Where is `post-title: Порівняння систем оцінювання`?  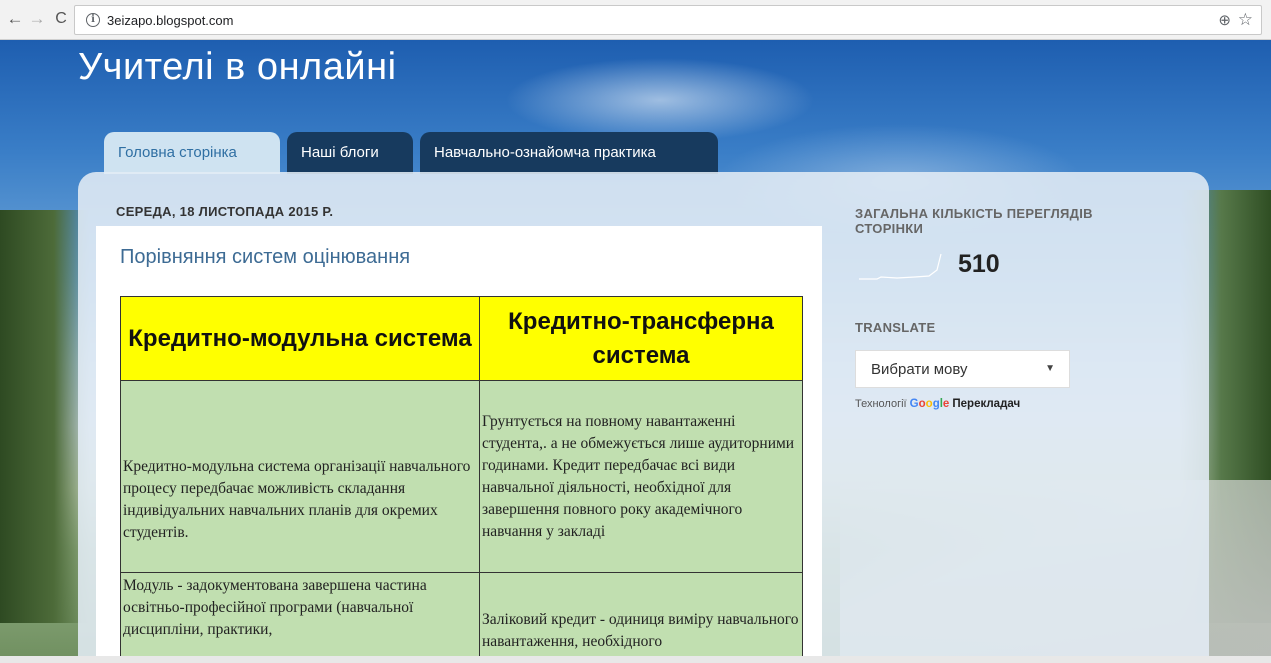 post-title: Порівняння систем оцінювання is located at coordinates (265, 257).